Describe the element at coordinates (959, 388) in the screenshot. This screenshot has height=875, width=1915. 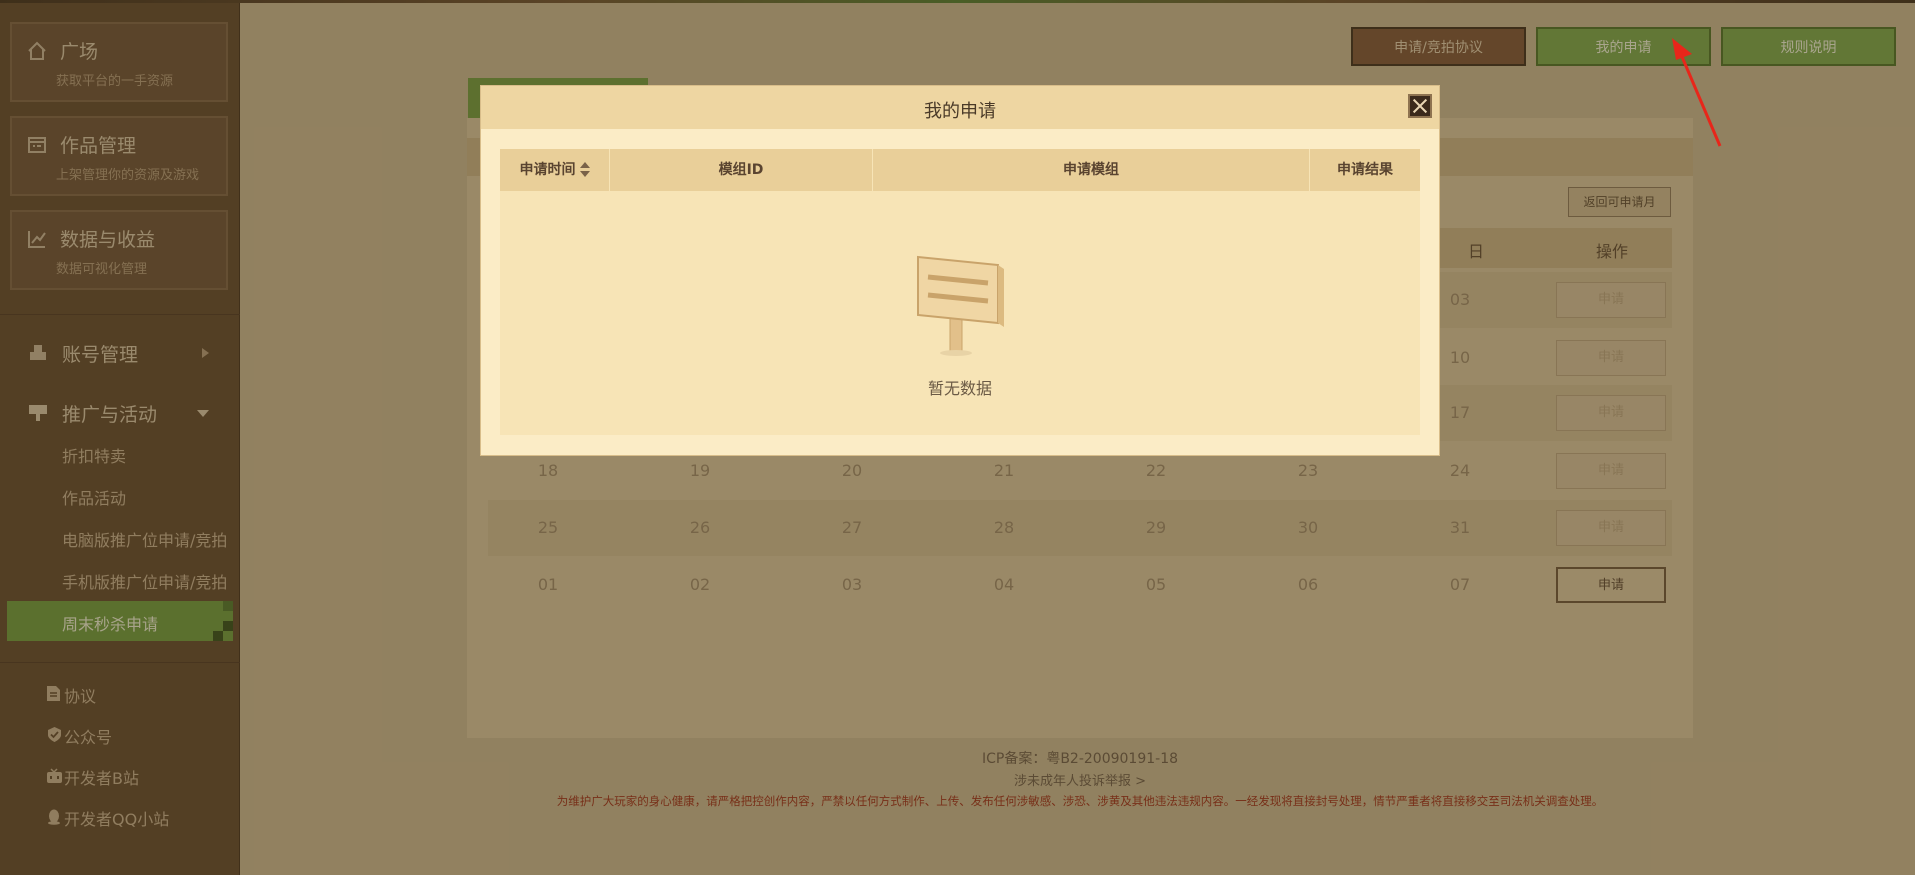
I see `empty-text: 暂无数据` at that location.